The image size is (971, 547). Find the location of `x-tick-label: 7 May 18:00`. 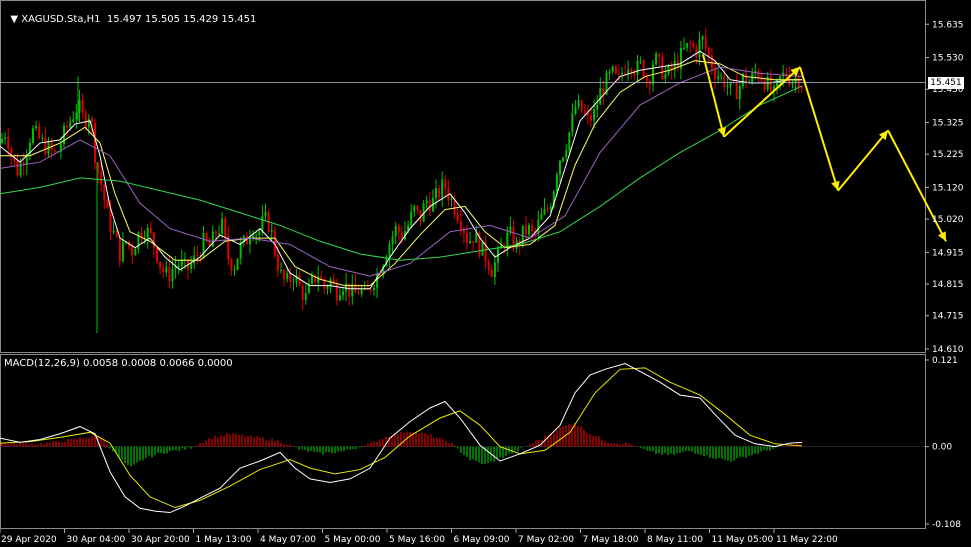

x-tick-label: 7 May 18:00 is located at coordinates (611, 540).